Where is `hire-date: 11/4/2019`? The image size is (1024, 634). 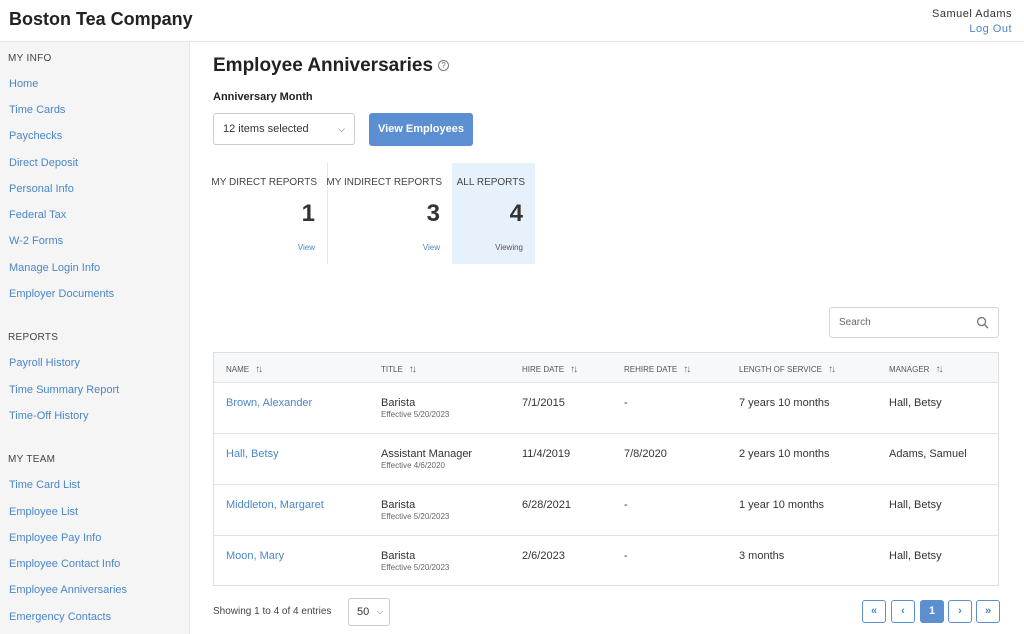 hire-date: 11/4/2019 is located at coordinates (546, 454).